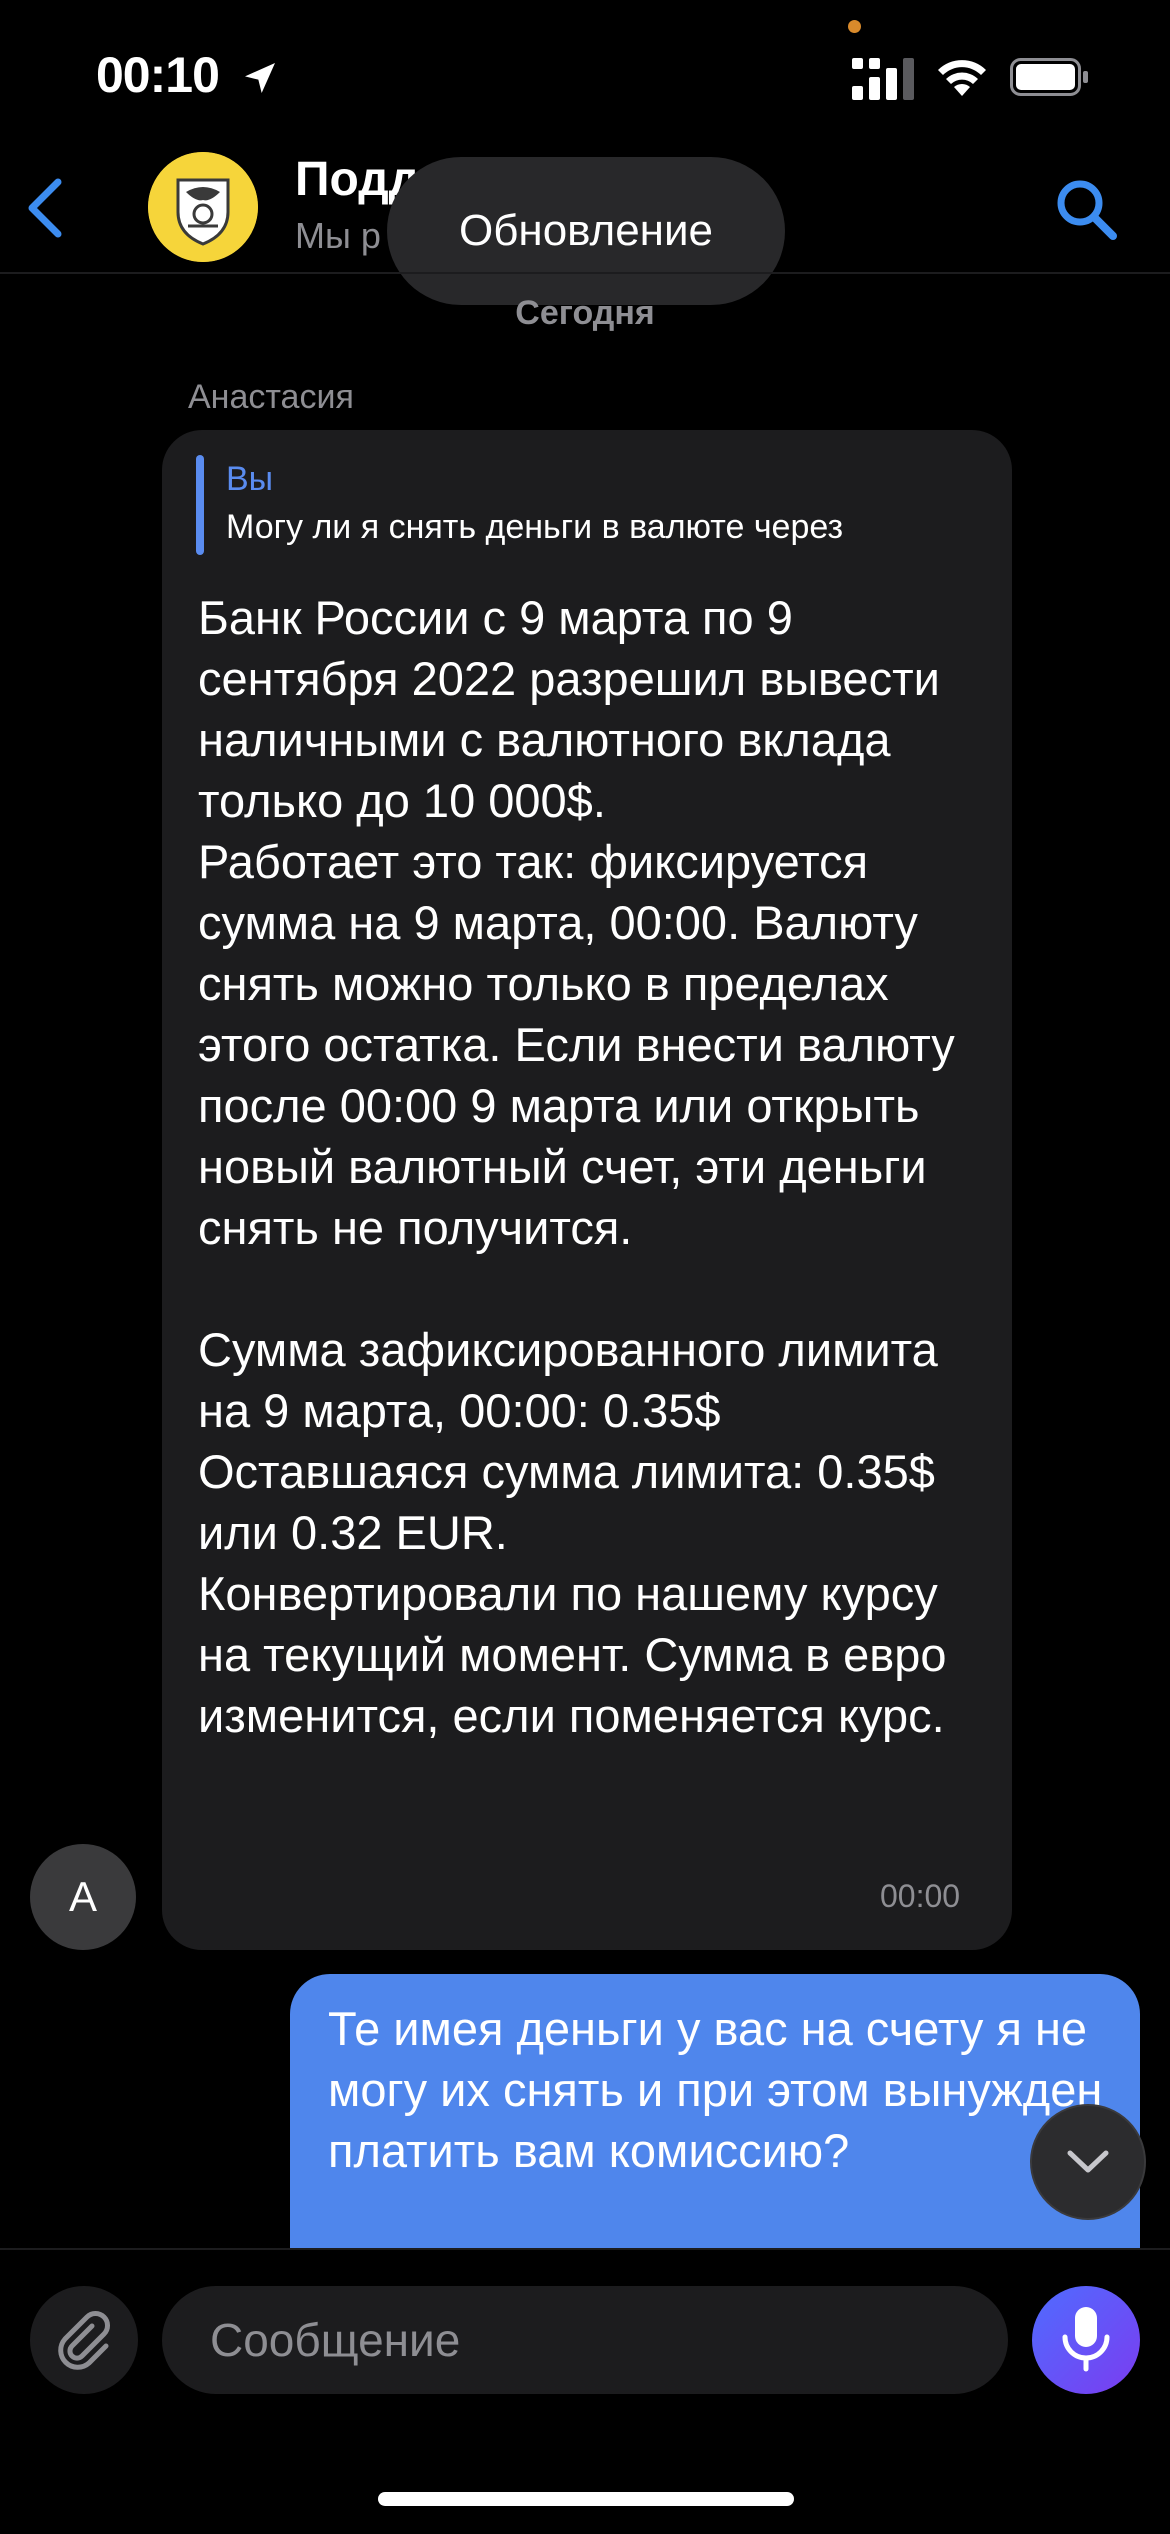 The width and height of the screenshot is (1170, 2534). I want to click on date-separator: Сегодня, so click(585, 313).